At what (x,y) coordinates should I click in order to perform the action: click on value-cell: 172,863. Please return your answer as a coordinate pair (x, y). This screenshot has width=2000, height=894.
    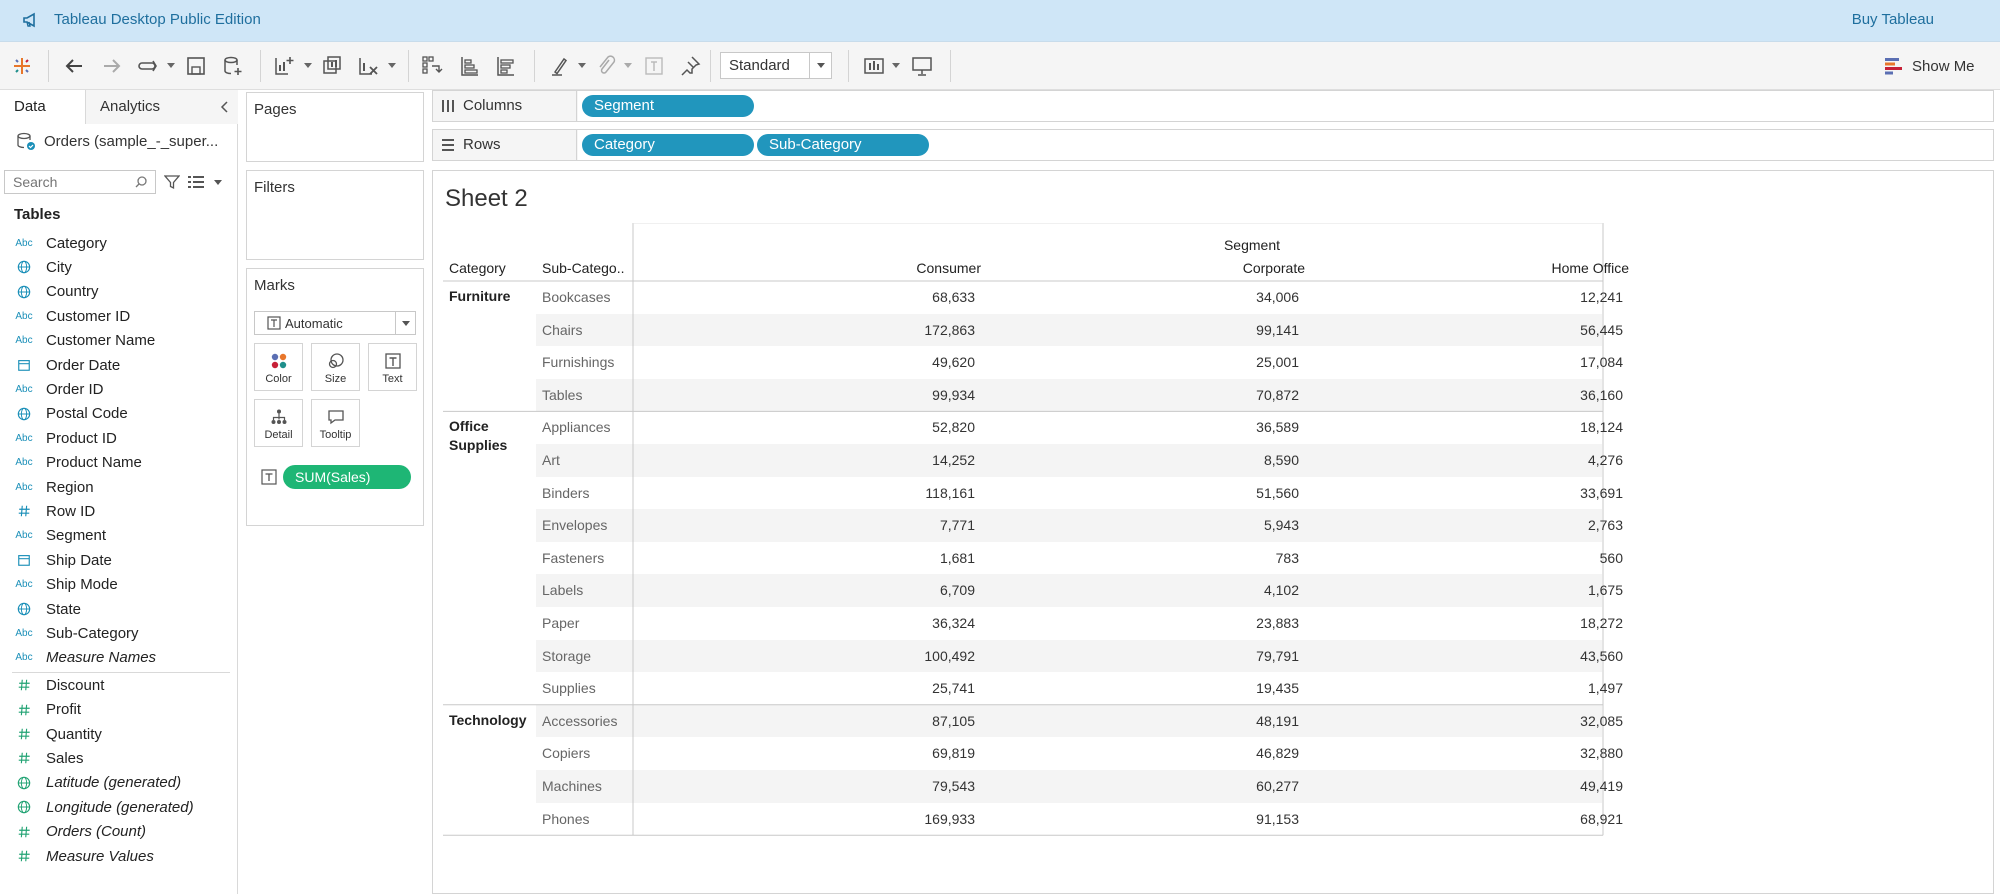
    Looking at the image, I should click on (875, 330).